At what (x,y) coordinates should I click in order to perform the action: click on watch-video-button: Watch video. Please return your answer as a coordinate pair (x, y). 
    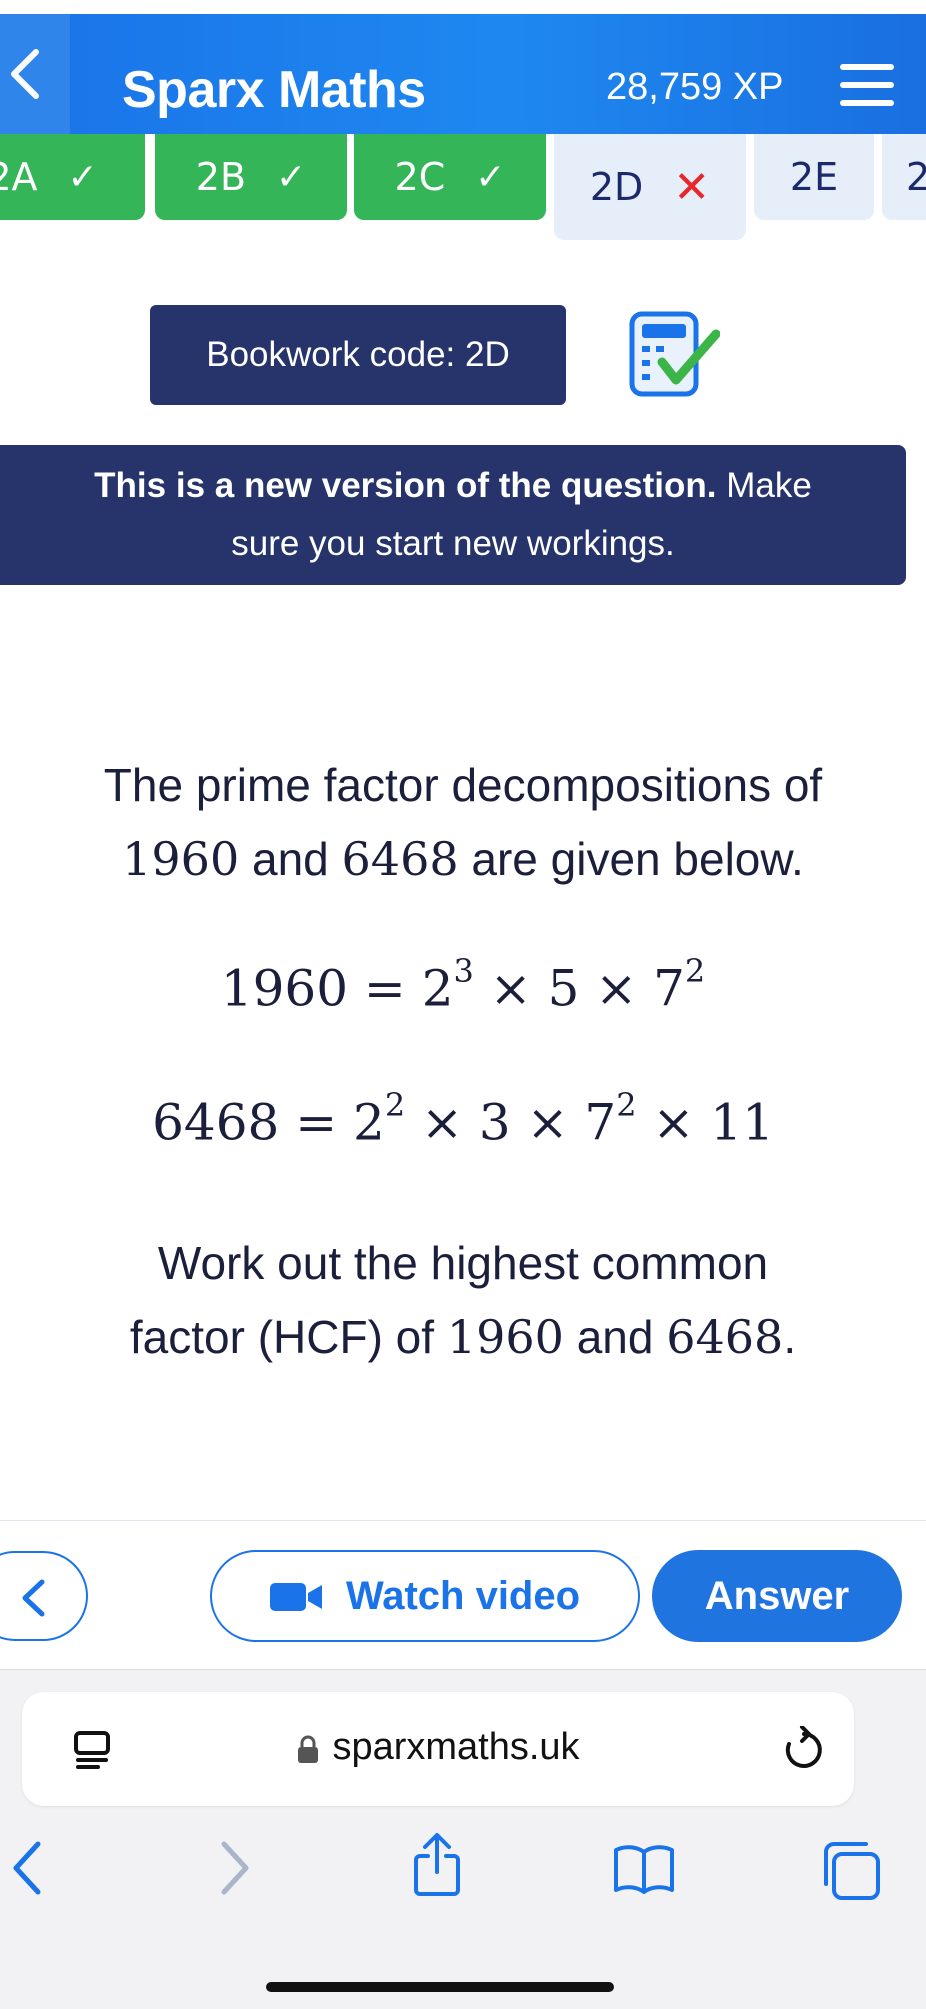
    Looking at the image, I should click on (425, 1596).